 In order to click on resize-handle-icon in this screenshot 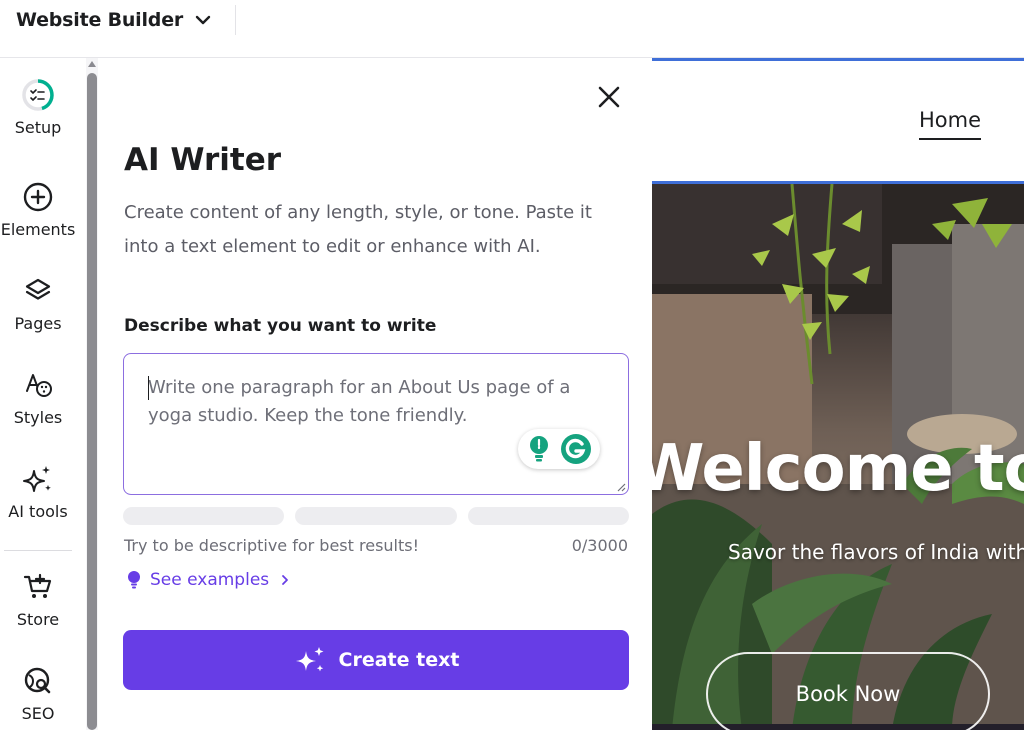, I will do `click(620, 486)`.